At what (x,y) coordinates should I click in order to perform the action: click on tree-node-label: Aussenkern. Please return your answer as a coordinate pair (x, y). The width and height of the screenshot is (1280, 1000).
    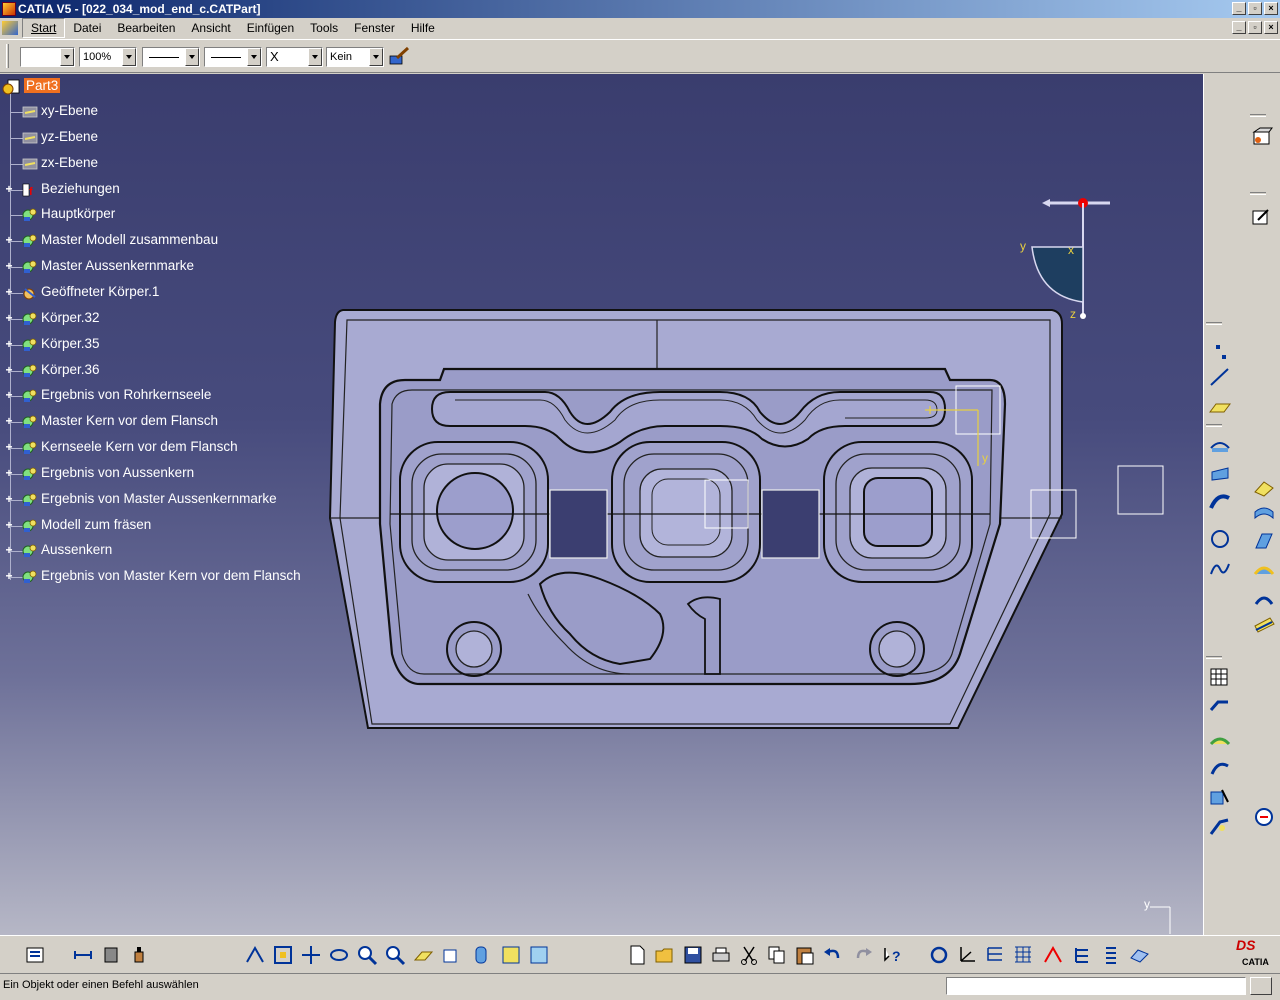
    Looking at the image, I should click on (77, 550).